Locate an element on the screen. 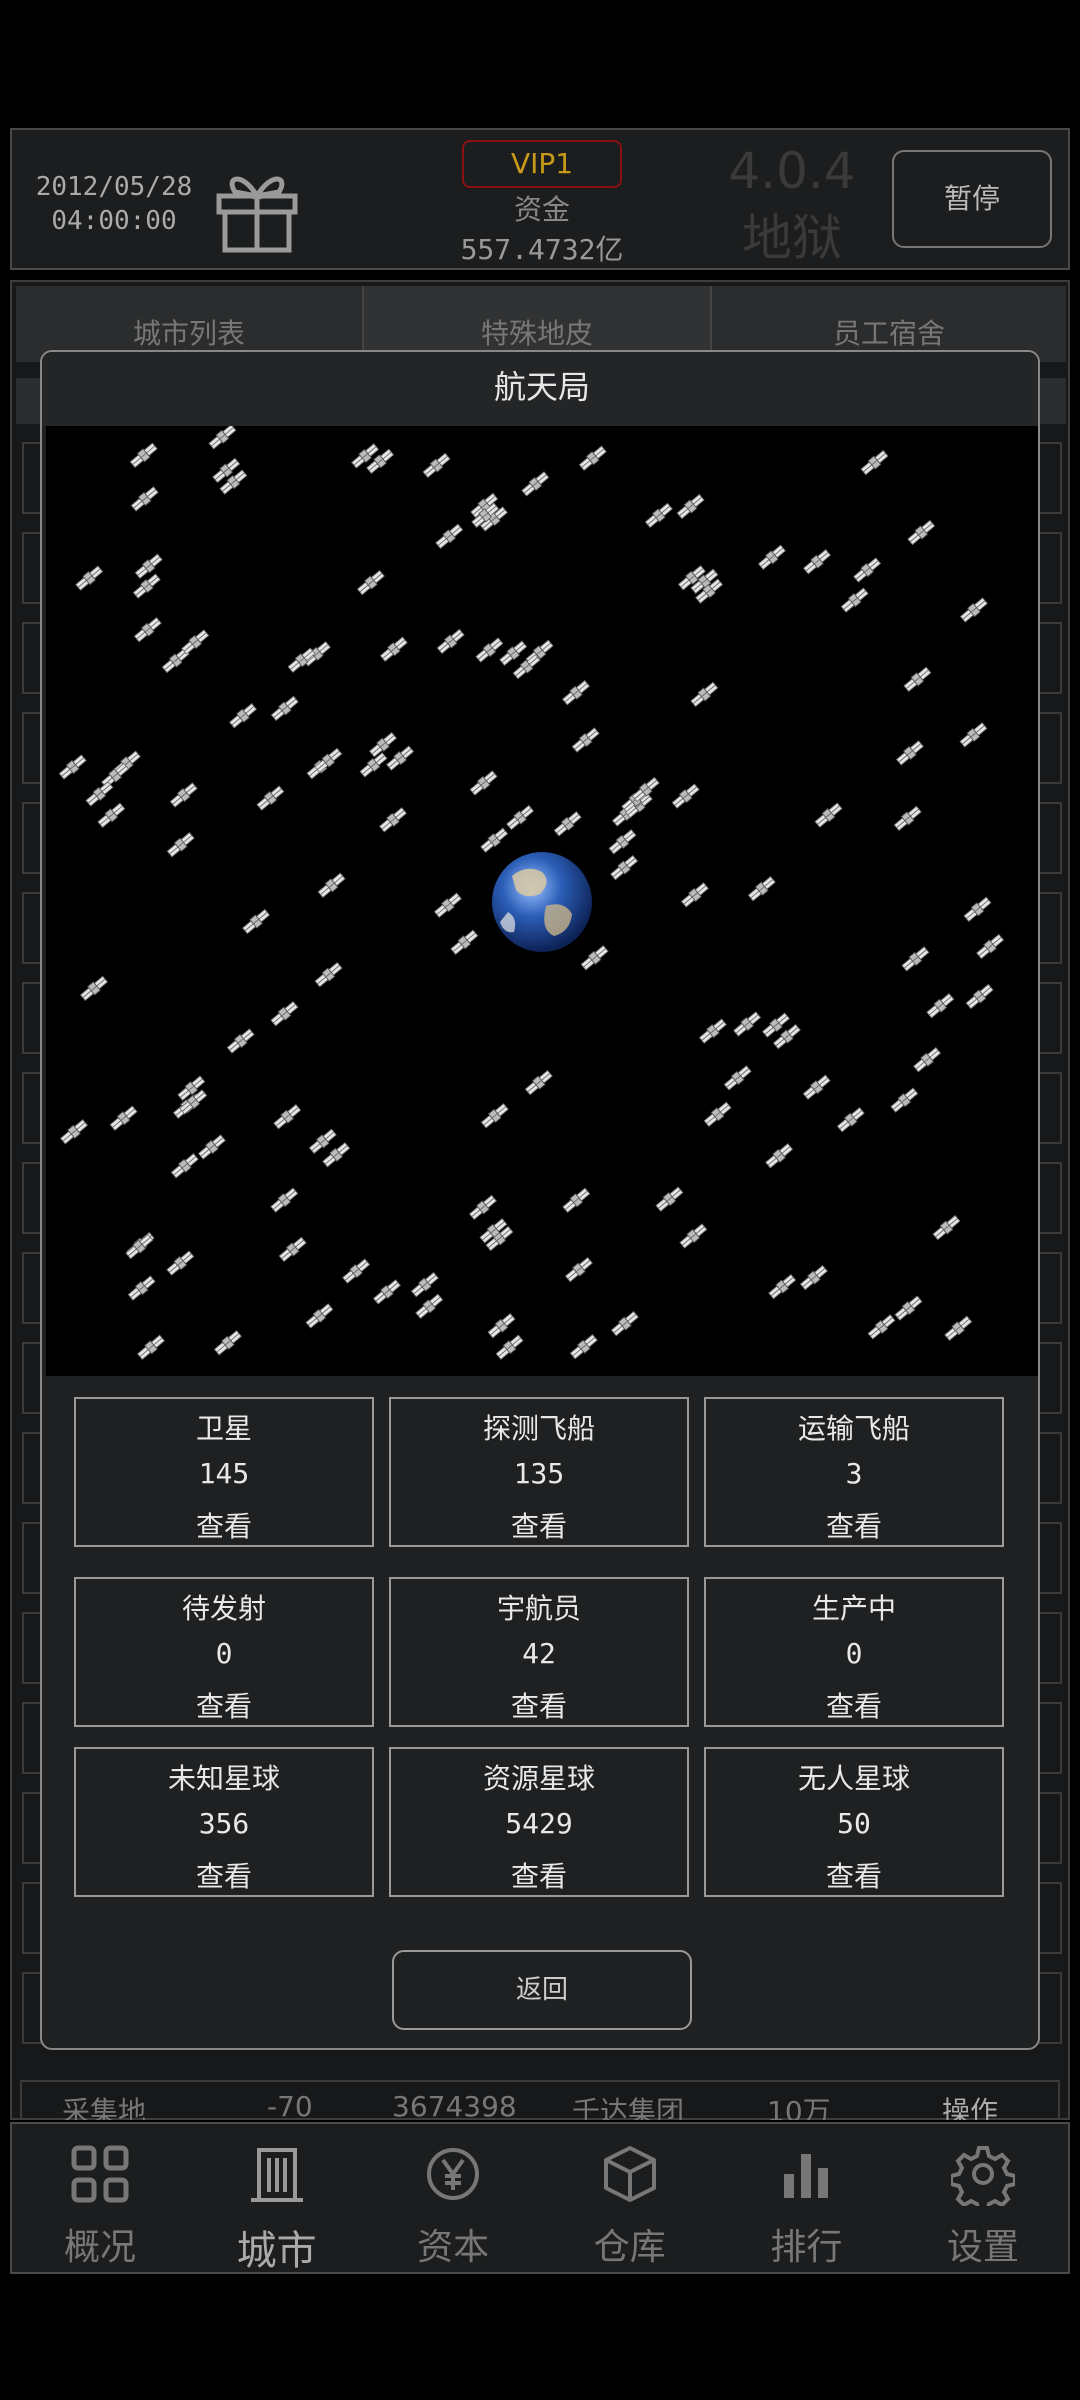  nav-item-bar-chart: 排行 is located at coordinates (806, 2198).